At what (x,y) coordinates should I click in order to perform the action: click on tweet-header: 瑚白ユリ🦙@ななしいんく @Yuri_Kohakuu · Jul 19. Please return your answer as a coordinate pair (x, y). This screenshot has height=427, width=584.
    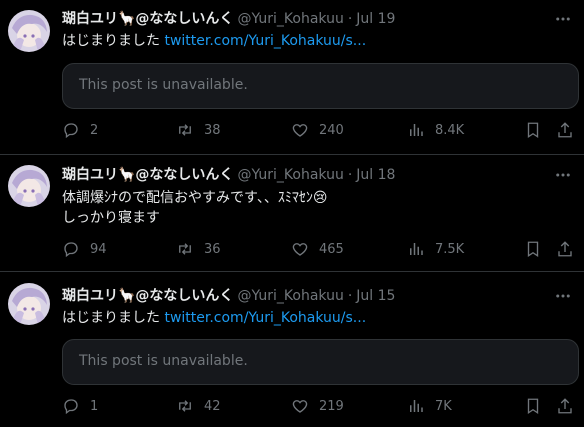
    Looking at the image, I should click on (228, 19).